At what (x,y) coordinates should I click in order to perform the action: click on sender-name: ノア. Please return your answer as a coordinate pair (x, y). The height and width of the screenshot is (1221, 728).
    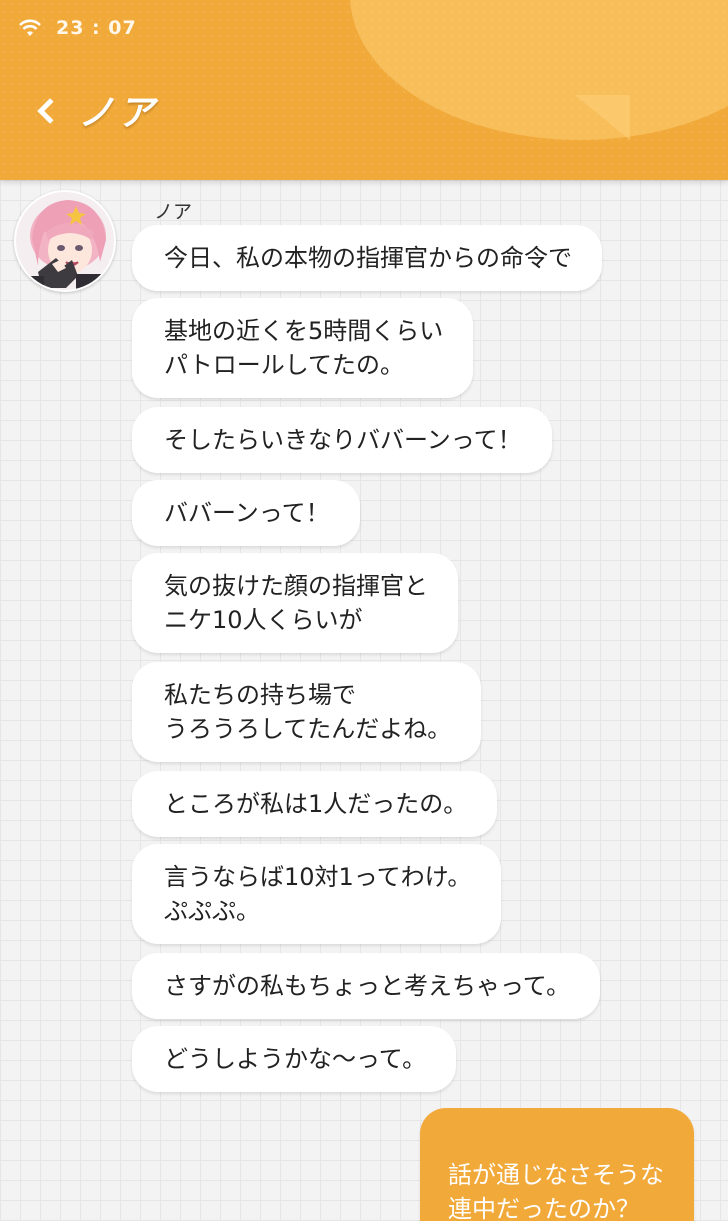
    Looking at the image, I should click on (173, 212).